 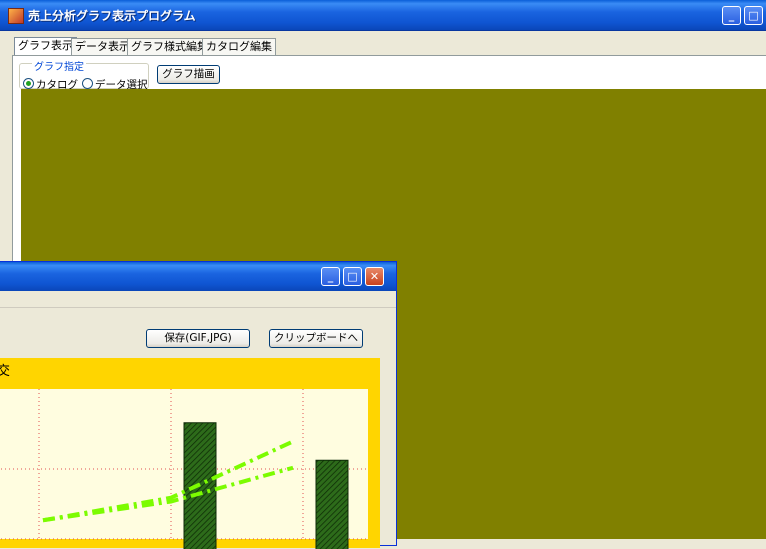 I want to click on radio-data-select-indicator, so click(x=87, y=83).